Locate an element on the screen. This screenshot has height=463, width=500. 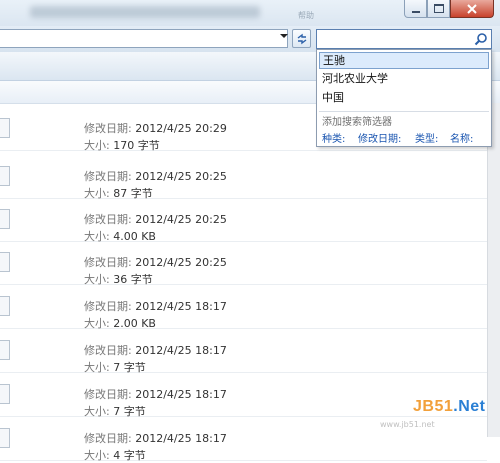
address-bar is located at coordinates (144, 38).